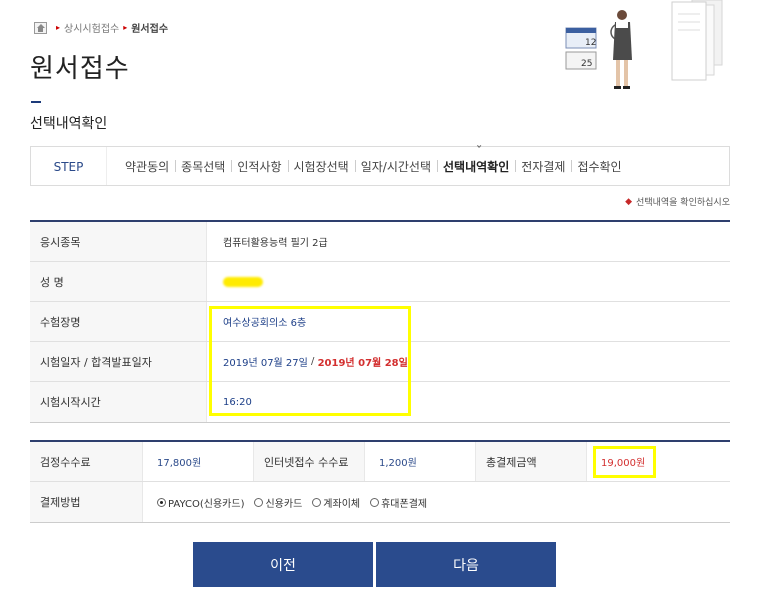 The image size is (773, 602). What do you see at coordinates (118, 241) in the screenshot?
I see `exam-type-label: 응시종목` at bounding box center [118, 241].